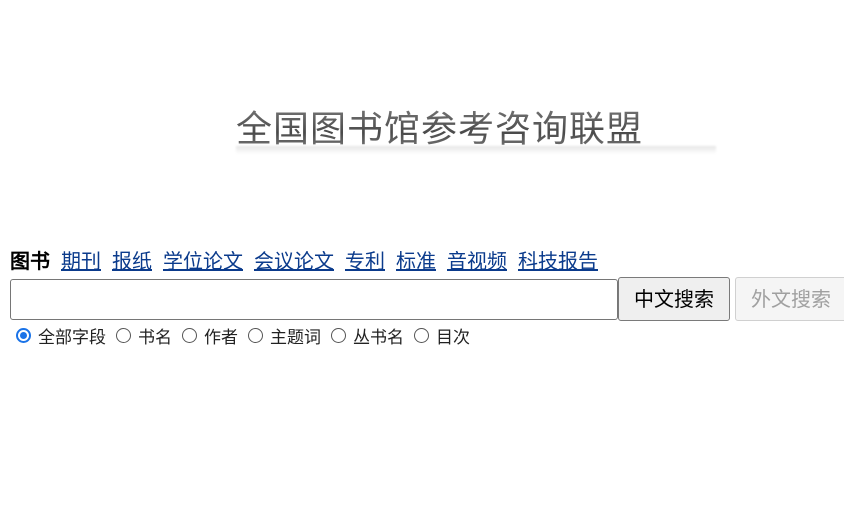 This screenshot has width=844, height=517. Describe the element at coordinates (203, 261) in the screenshot. I see `tab-theses: 学位论文` at that location.